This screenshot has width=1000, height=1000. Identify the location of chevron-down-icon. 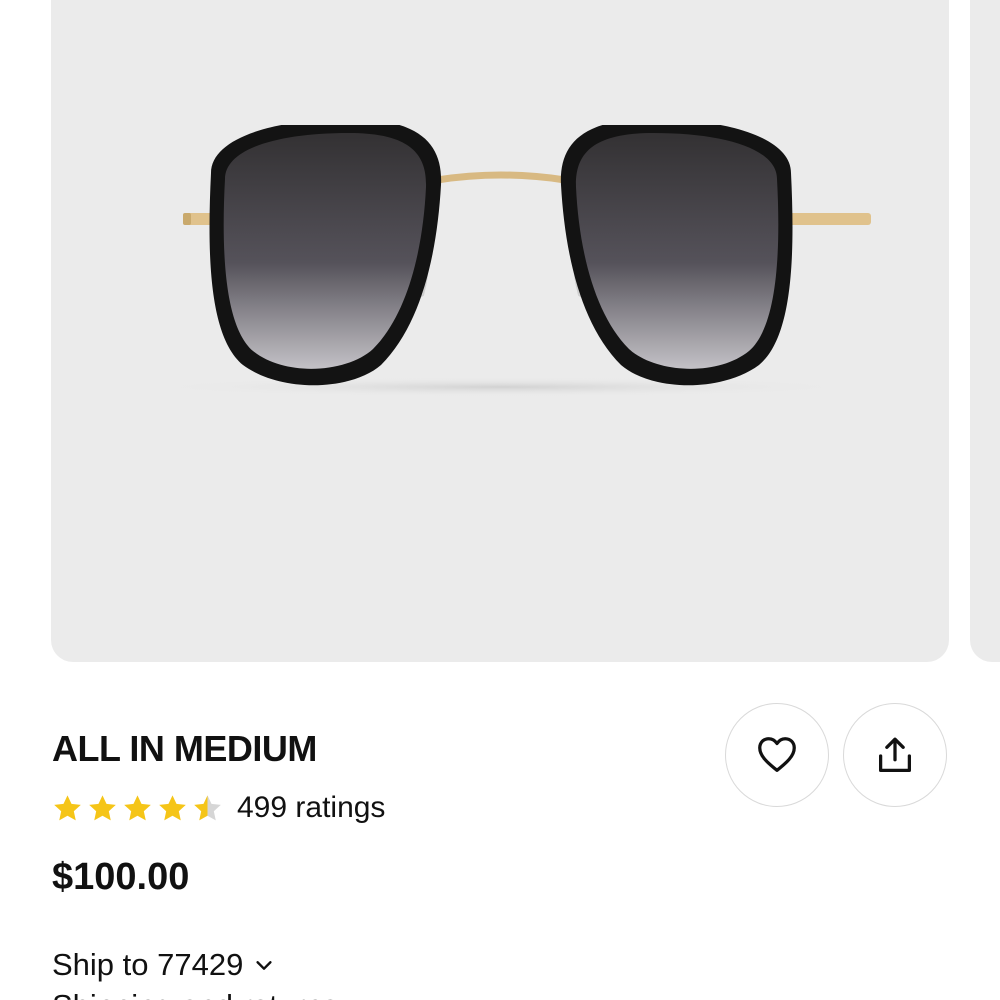
(264, 965).